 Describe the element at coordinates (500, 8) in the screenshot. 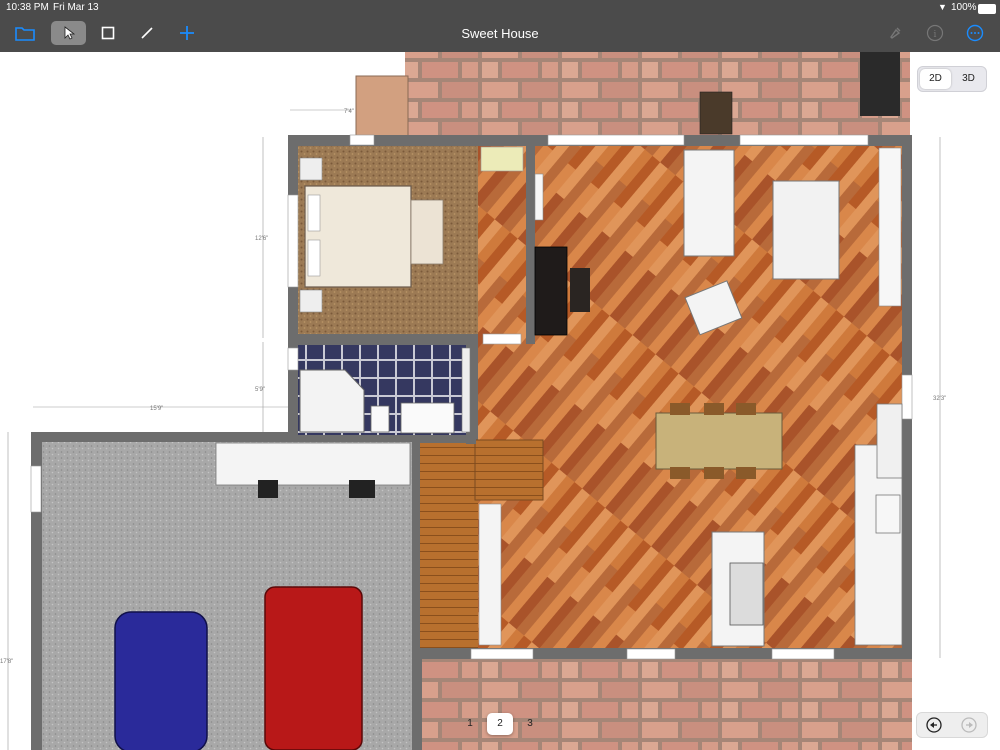

I see `status-bar: 10:38 PM Fri Mar 13 ▼ 100%` at that location.